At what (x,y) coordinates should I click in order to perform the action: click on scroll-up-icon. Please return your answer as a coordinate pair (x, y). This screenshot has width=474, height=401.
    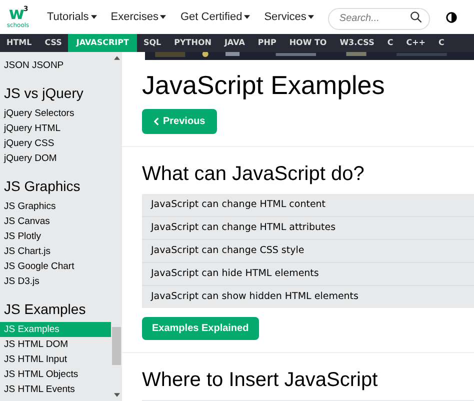
    Looking at the image, I should click on (117, 58).